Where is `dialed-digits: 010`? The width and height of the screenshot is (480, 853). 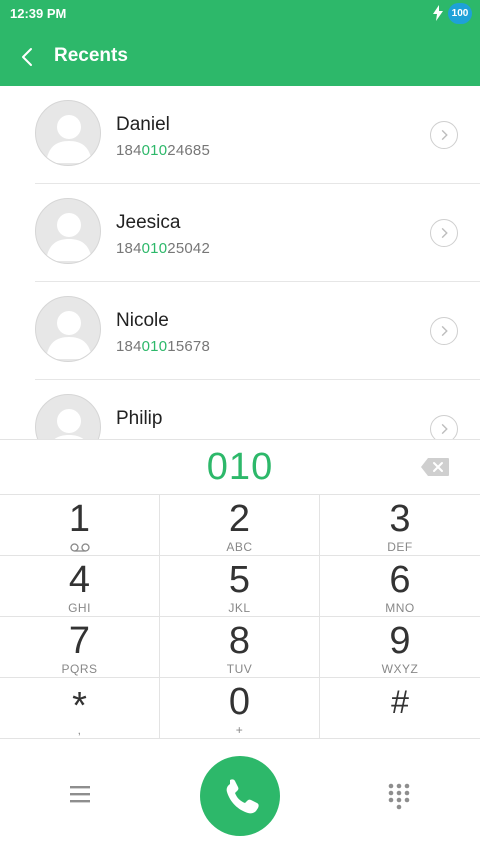 dialed-digits: 010 is located at coordinates (240, 467).